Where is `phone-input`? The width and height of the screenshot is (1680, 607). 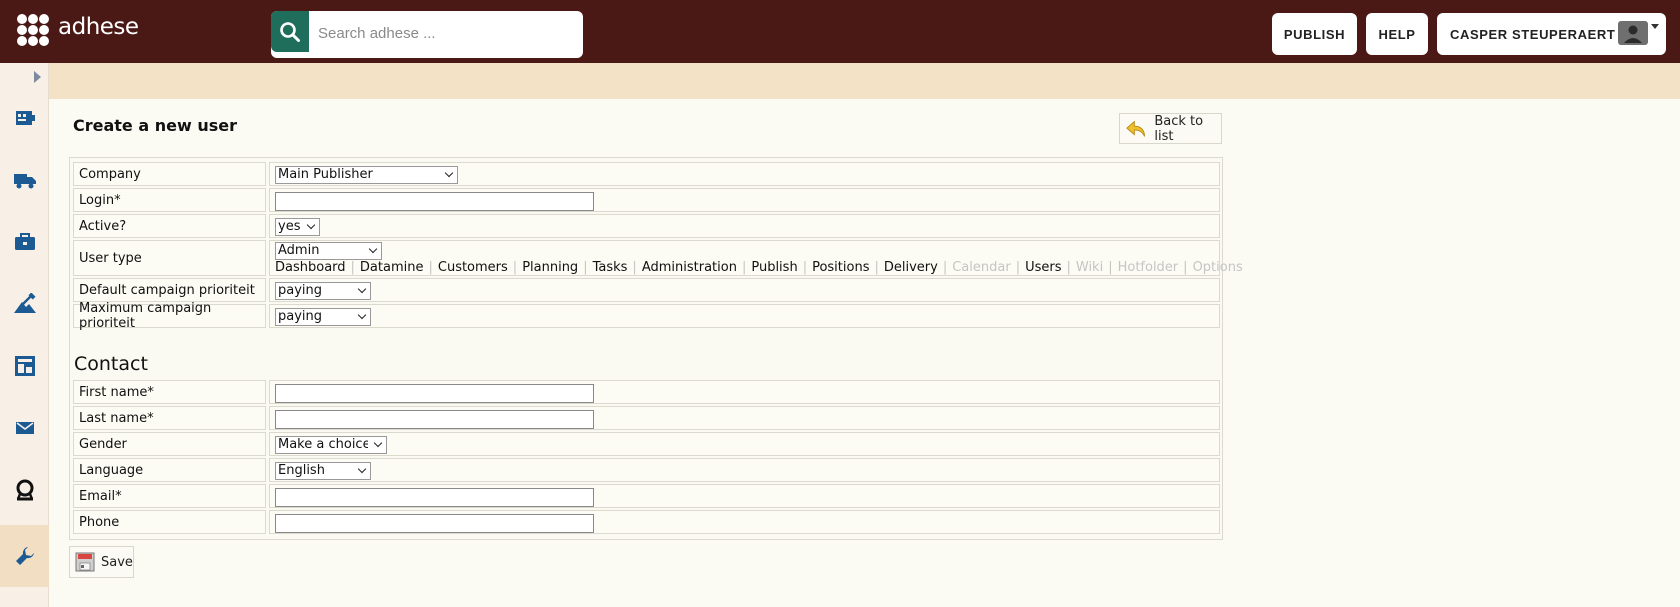 phone-input is located at coordinates (434, 523).